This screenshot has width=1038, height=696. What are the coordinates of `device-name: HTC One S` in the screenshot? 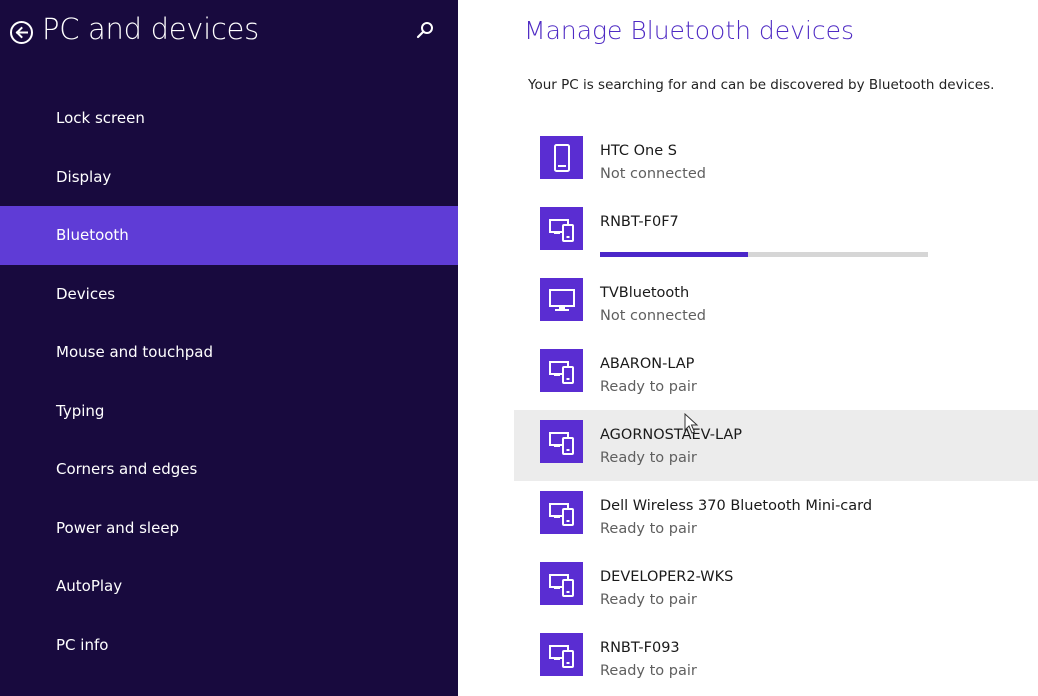 It's located at (638, 151).